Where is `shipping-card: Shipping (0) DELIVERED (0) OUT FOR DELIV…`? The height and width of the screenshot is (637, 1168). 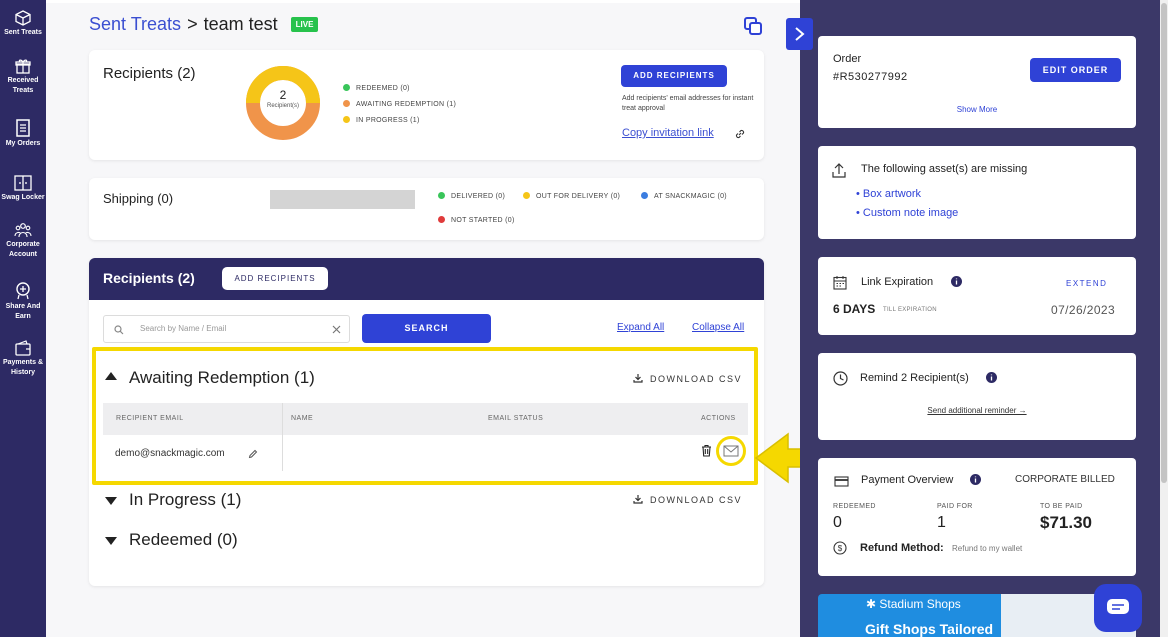 shipping-card: Shipping (0) DELIVERED (0) OUT FOR DELIV… is located at coordinates (426, 209).